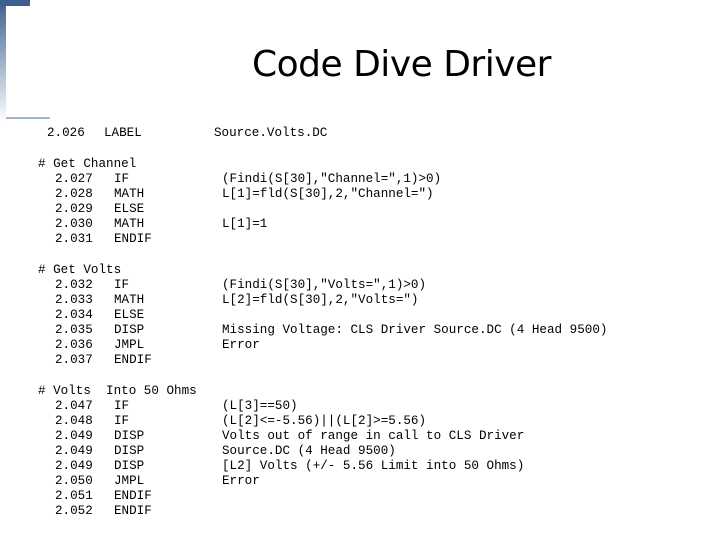  Describe the element at coordinates (320, 300) in the screenshot. I see `line-operand: L[2]=fld(S[30],2,"Volts=")` at that location.